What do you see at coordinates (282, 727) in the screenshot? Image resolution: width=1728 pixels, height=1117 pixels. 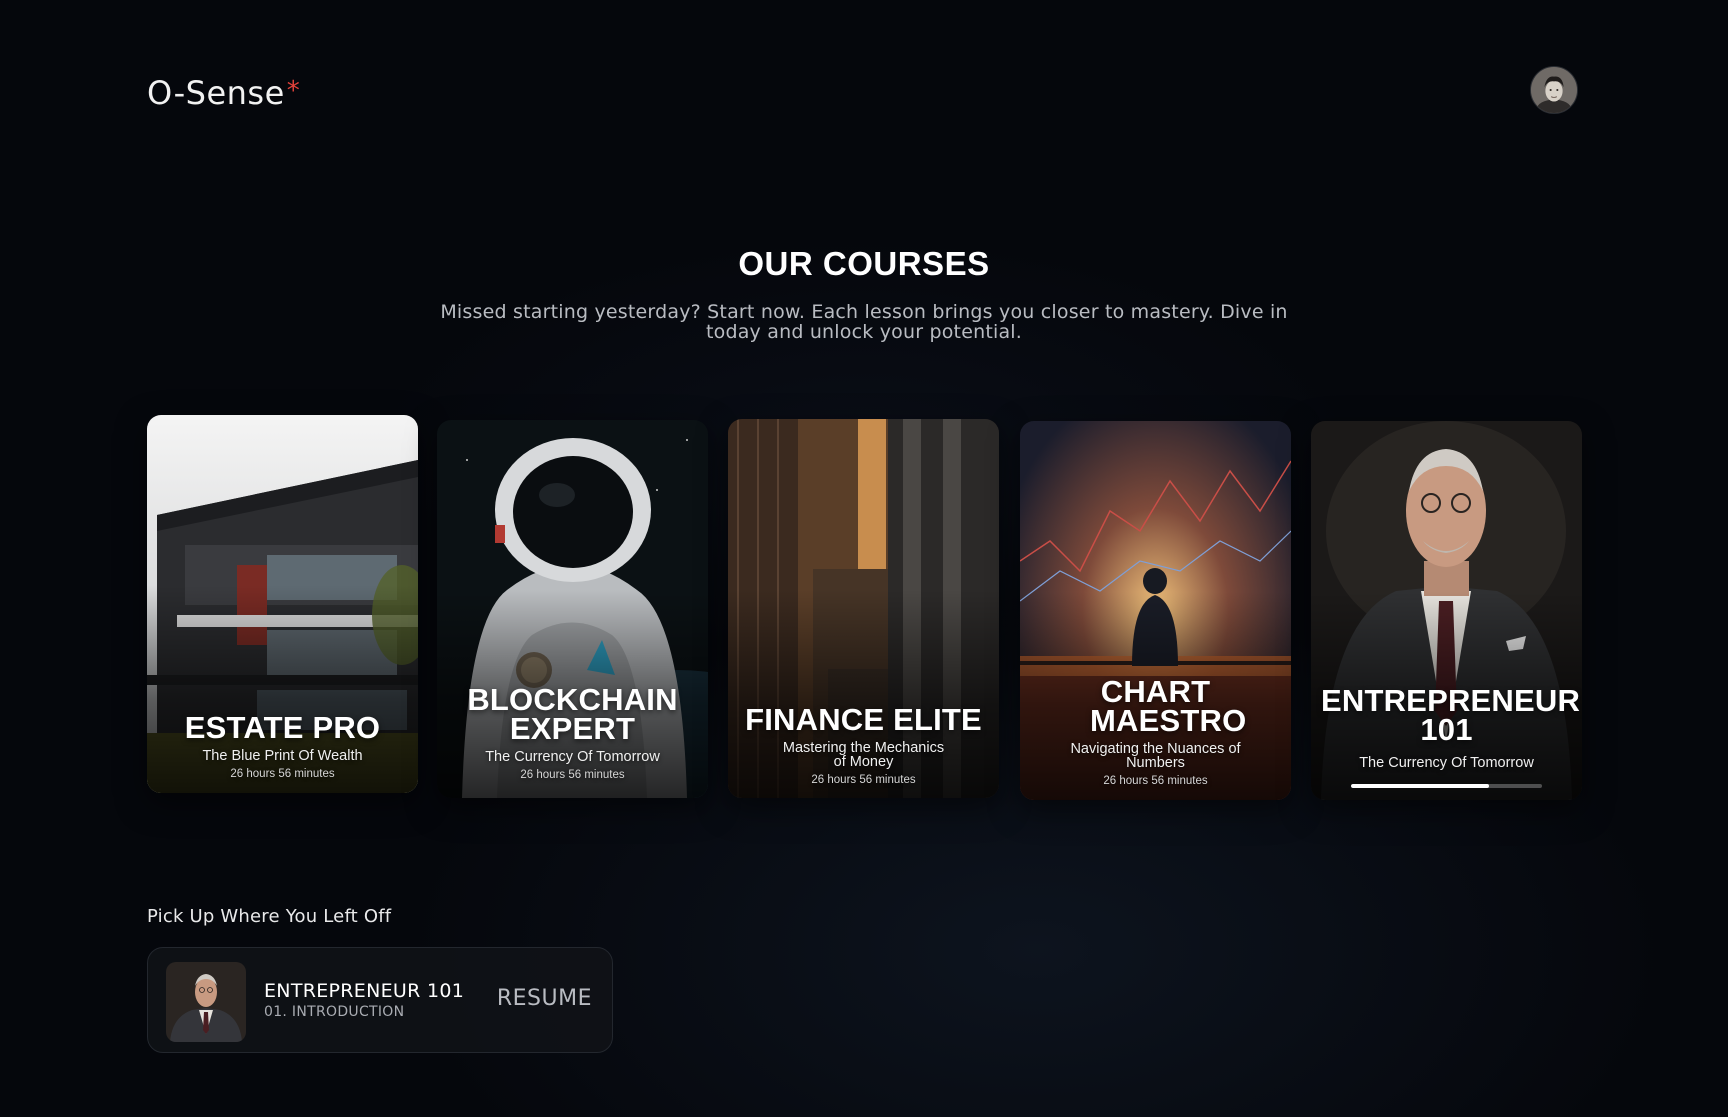 I see `course-title: ESTATE PRO` at bounding box center [282, 727].